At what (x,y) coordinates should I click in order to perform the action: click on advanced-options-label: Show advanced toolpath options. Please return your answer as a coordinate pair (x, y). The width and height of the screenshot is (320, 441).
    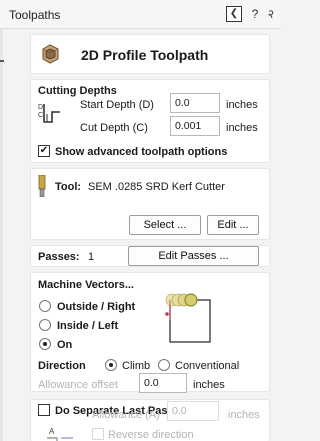
    Looking at the image, I should click on (141, 152).